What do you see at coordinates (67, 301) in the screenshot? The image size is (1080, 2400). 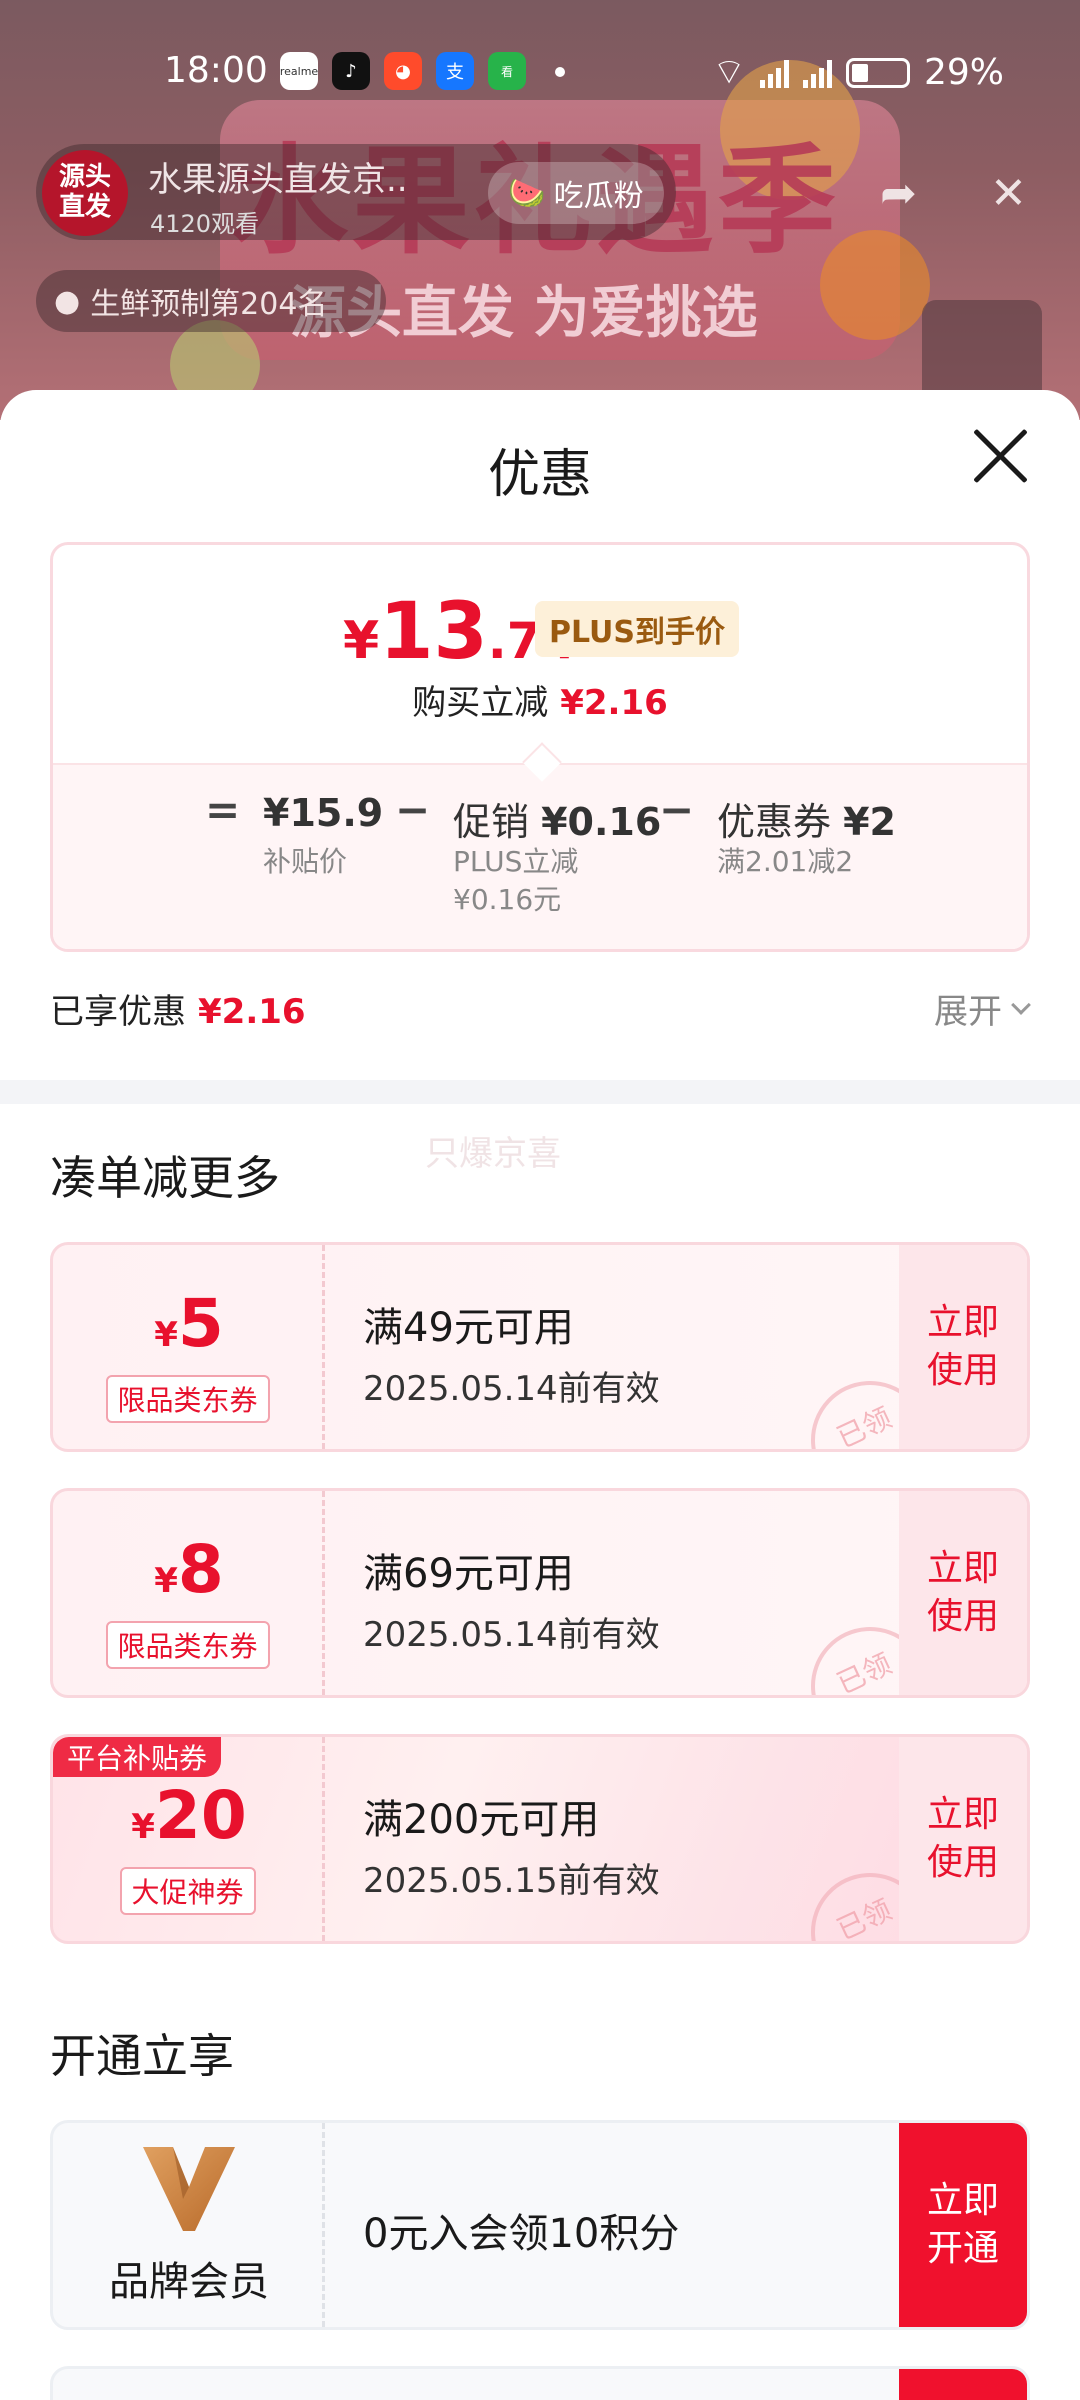 I see `fire-icon: ●` at bounding box center [67, 301].